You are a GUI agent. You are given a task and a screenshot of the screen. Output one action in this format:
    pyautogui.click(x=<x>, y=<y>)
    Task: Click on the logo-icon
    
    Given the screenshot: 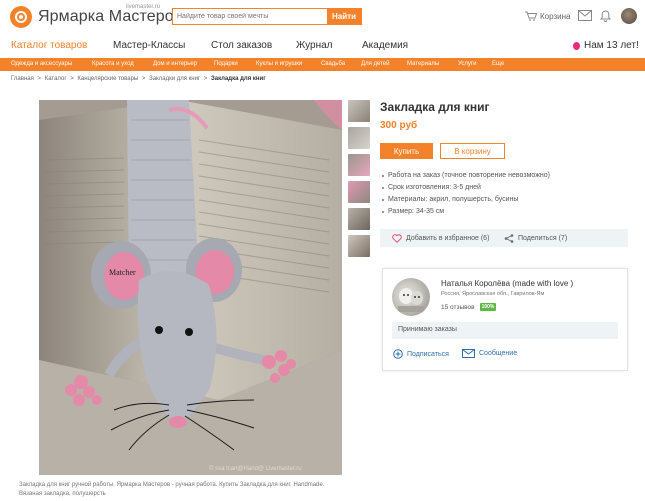 What is the action you would take?
    pyautogui.click(x=21, y=17)
    